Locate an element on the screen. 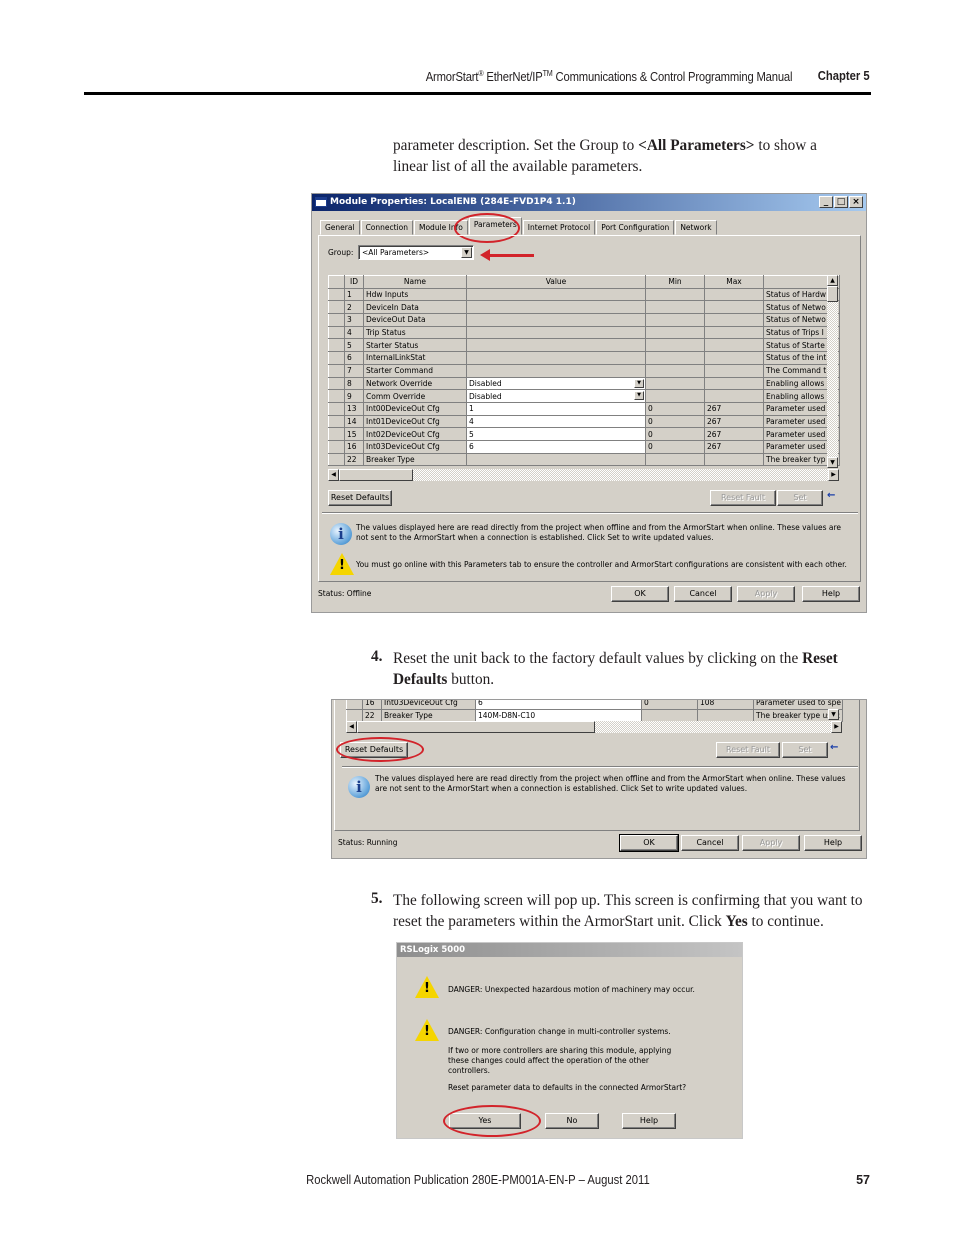 Image resolution: width=954 pixels, height=1235 pixels. table-row: 14 Int01DeviceOut Cfg 4 0 267 Parameter used is located at coordinates (584, 421).